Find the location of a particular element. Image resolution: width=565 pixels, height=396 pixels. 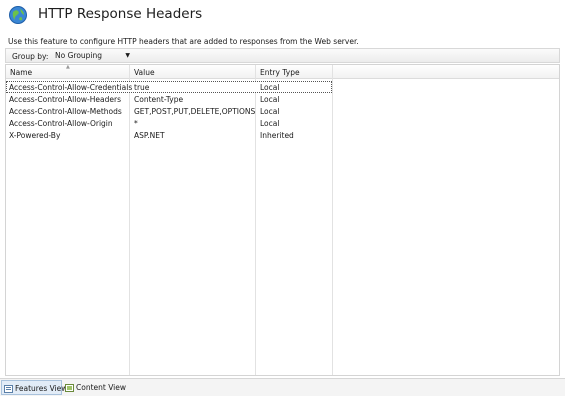

group-by-dropdown: No Grouping ▼ is located at coordinates (93, 56).